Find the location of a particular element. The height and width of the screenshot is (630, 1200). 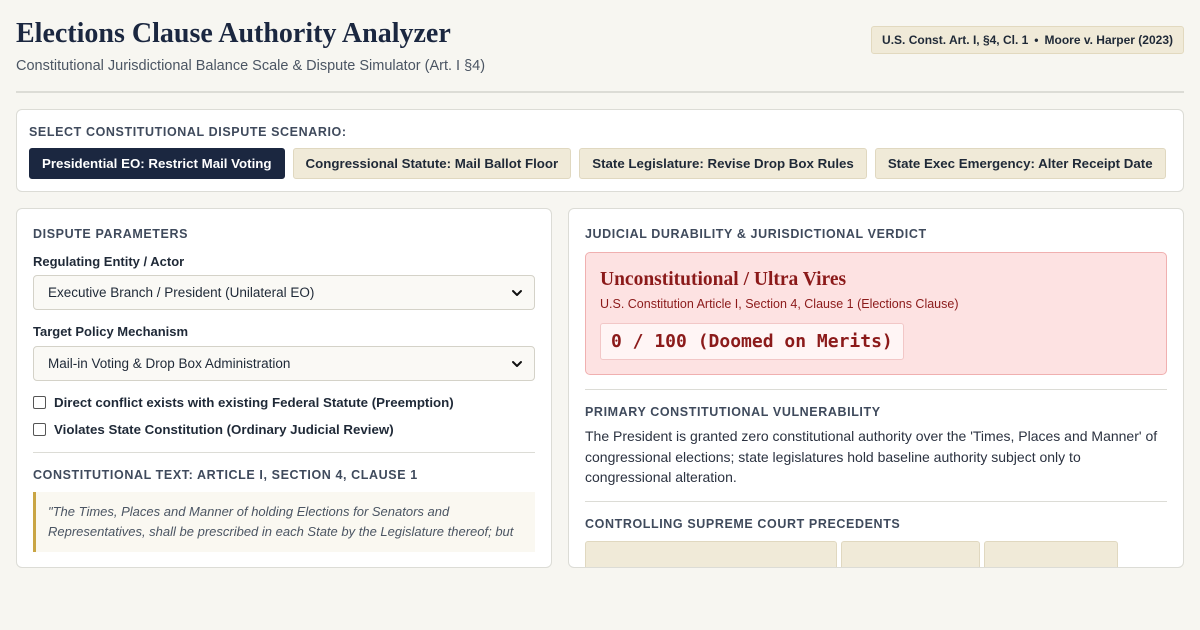

scenario-button-congressional-statute: Congressional Statute: Mail Ballot Floor is located at coordinates (432, 163).